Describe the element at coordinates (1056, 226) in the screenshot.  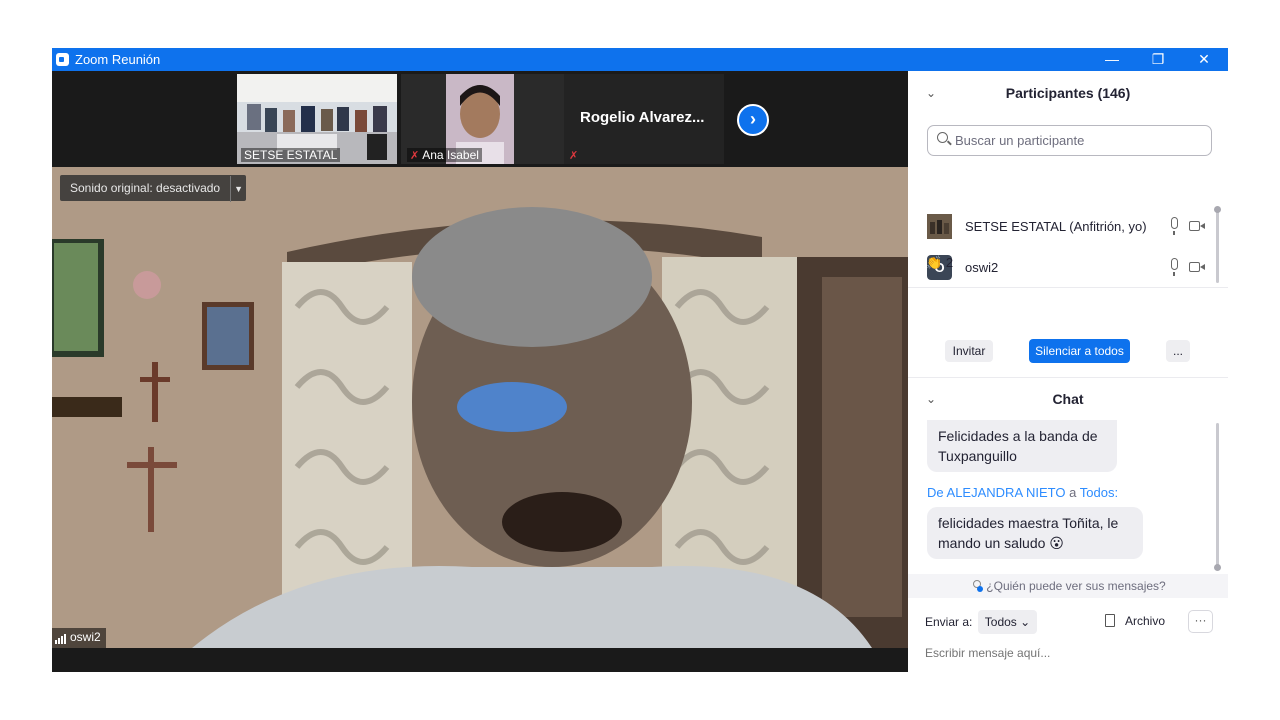
I see `participant-name: SETSE ESTATAL (Anfitrión, yo)` at that location.